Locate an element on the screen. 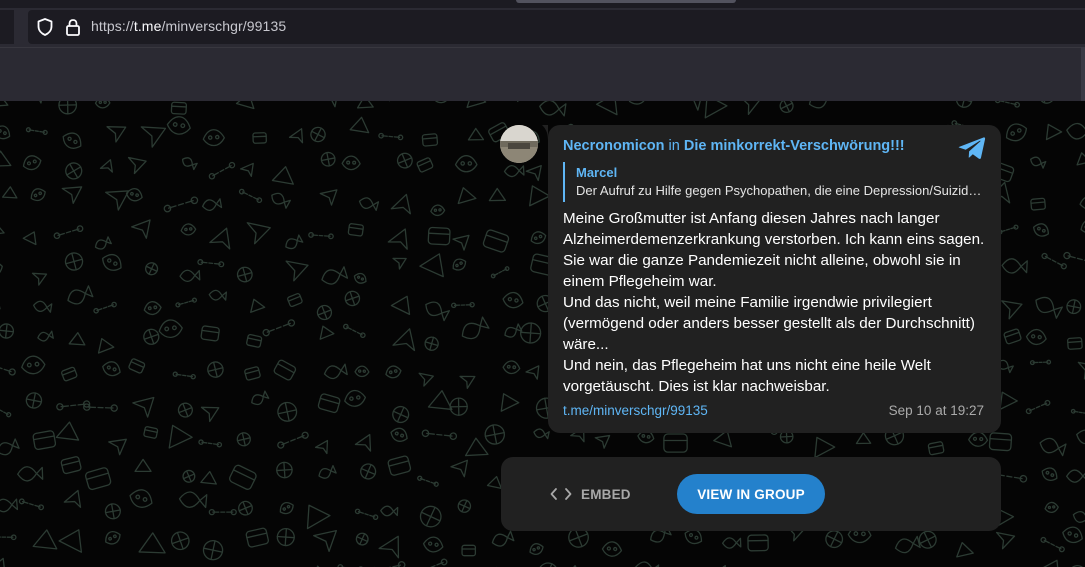 Image resolution: width=1085 pixels, height=567 pixels. shield-icon is located at coordinates (45, 27).